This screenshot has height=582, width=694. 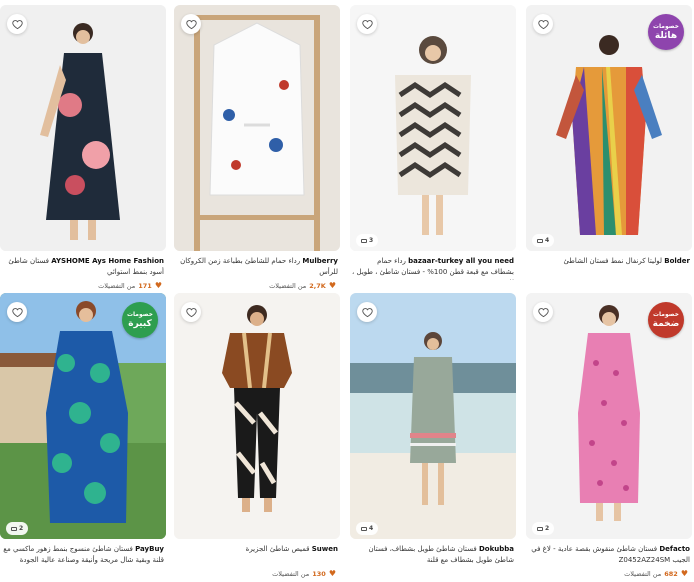 I want to click on product-image: 4 خصومات هائلة, so click(x=609, y=128).